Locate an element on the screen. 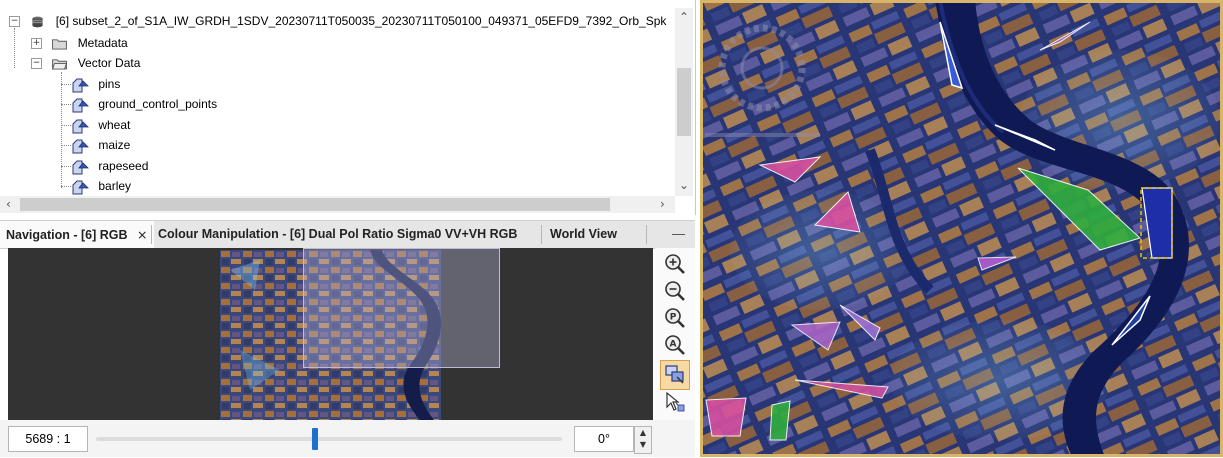  tab-label: World View is located at coordinates (583, 234).